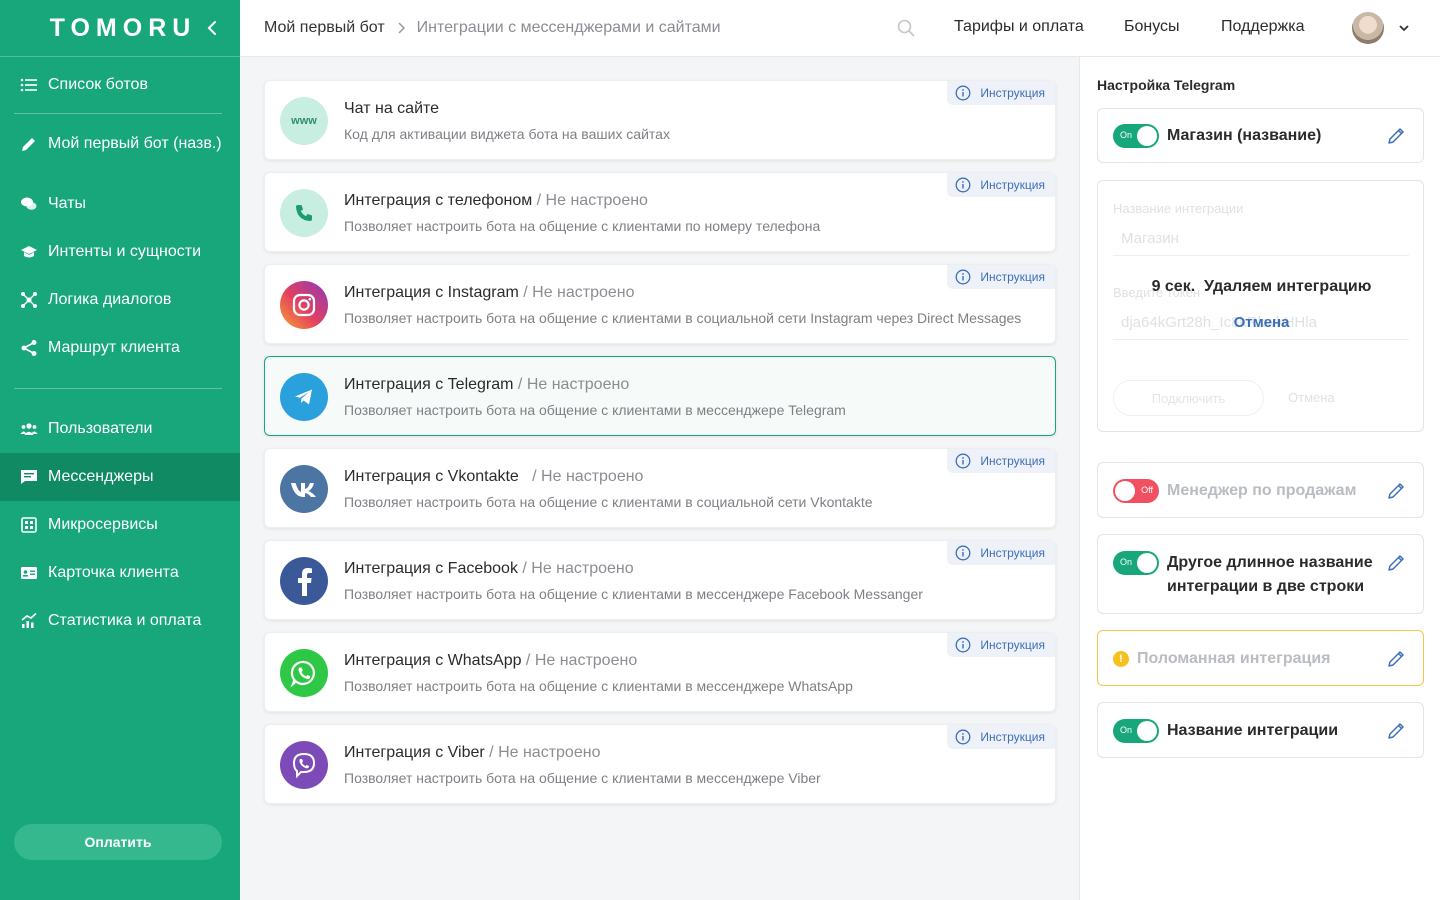  Describe the element at coordinates (125, 251) in the screenshot. I see `sidebar-item-label: Интенты и сущности` at that location.